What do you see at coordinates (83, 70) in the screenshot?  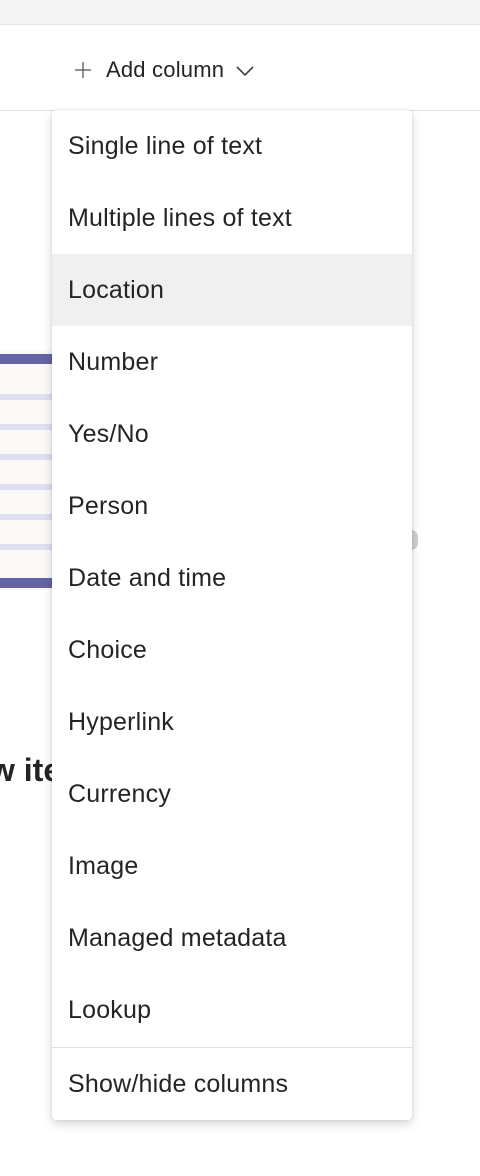 I see `plus-icon` at bounding box center [83, 70].